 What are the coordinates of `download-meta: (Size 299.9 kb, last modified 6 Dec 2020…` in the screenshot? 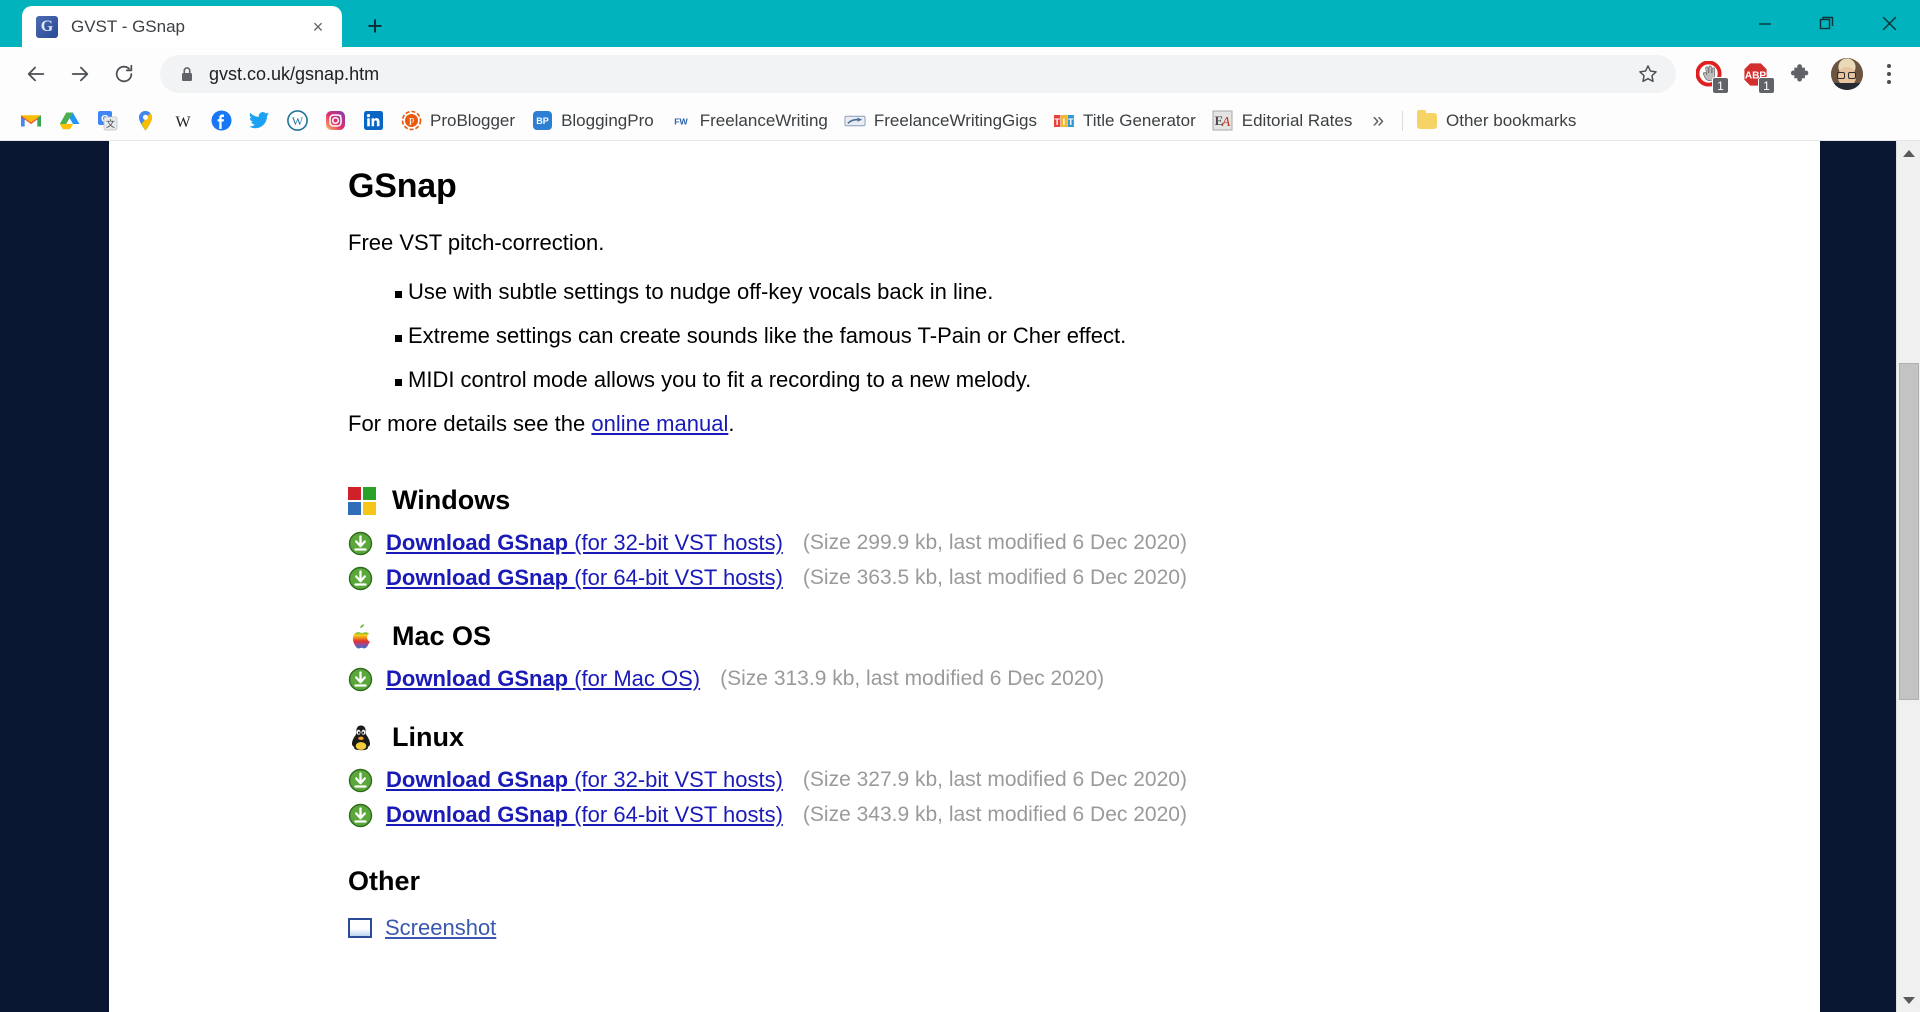 It's located at (994, 542).